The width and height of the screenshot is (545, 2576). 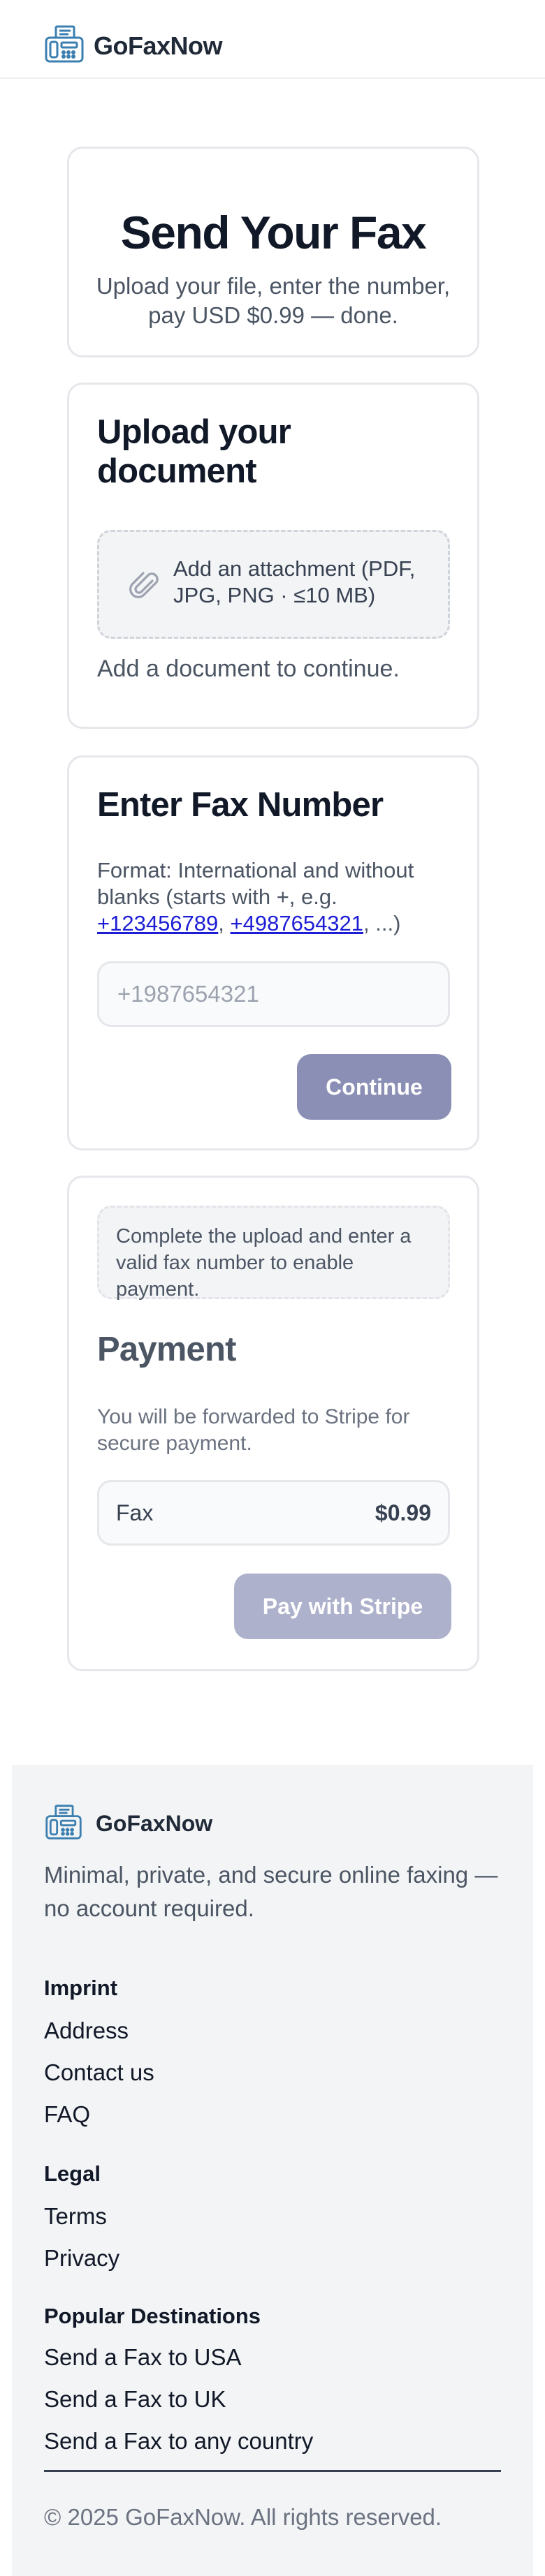 What do you see at coordinates (342, 1606) in the screenshot?
I see `pay-with-stripe-button: Pay with Stripe` at bounding box center [342, 1606].